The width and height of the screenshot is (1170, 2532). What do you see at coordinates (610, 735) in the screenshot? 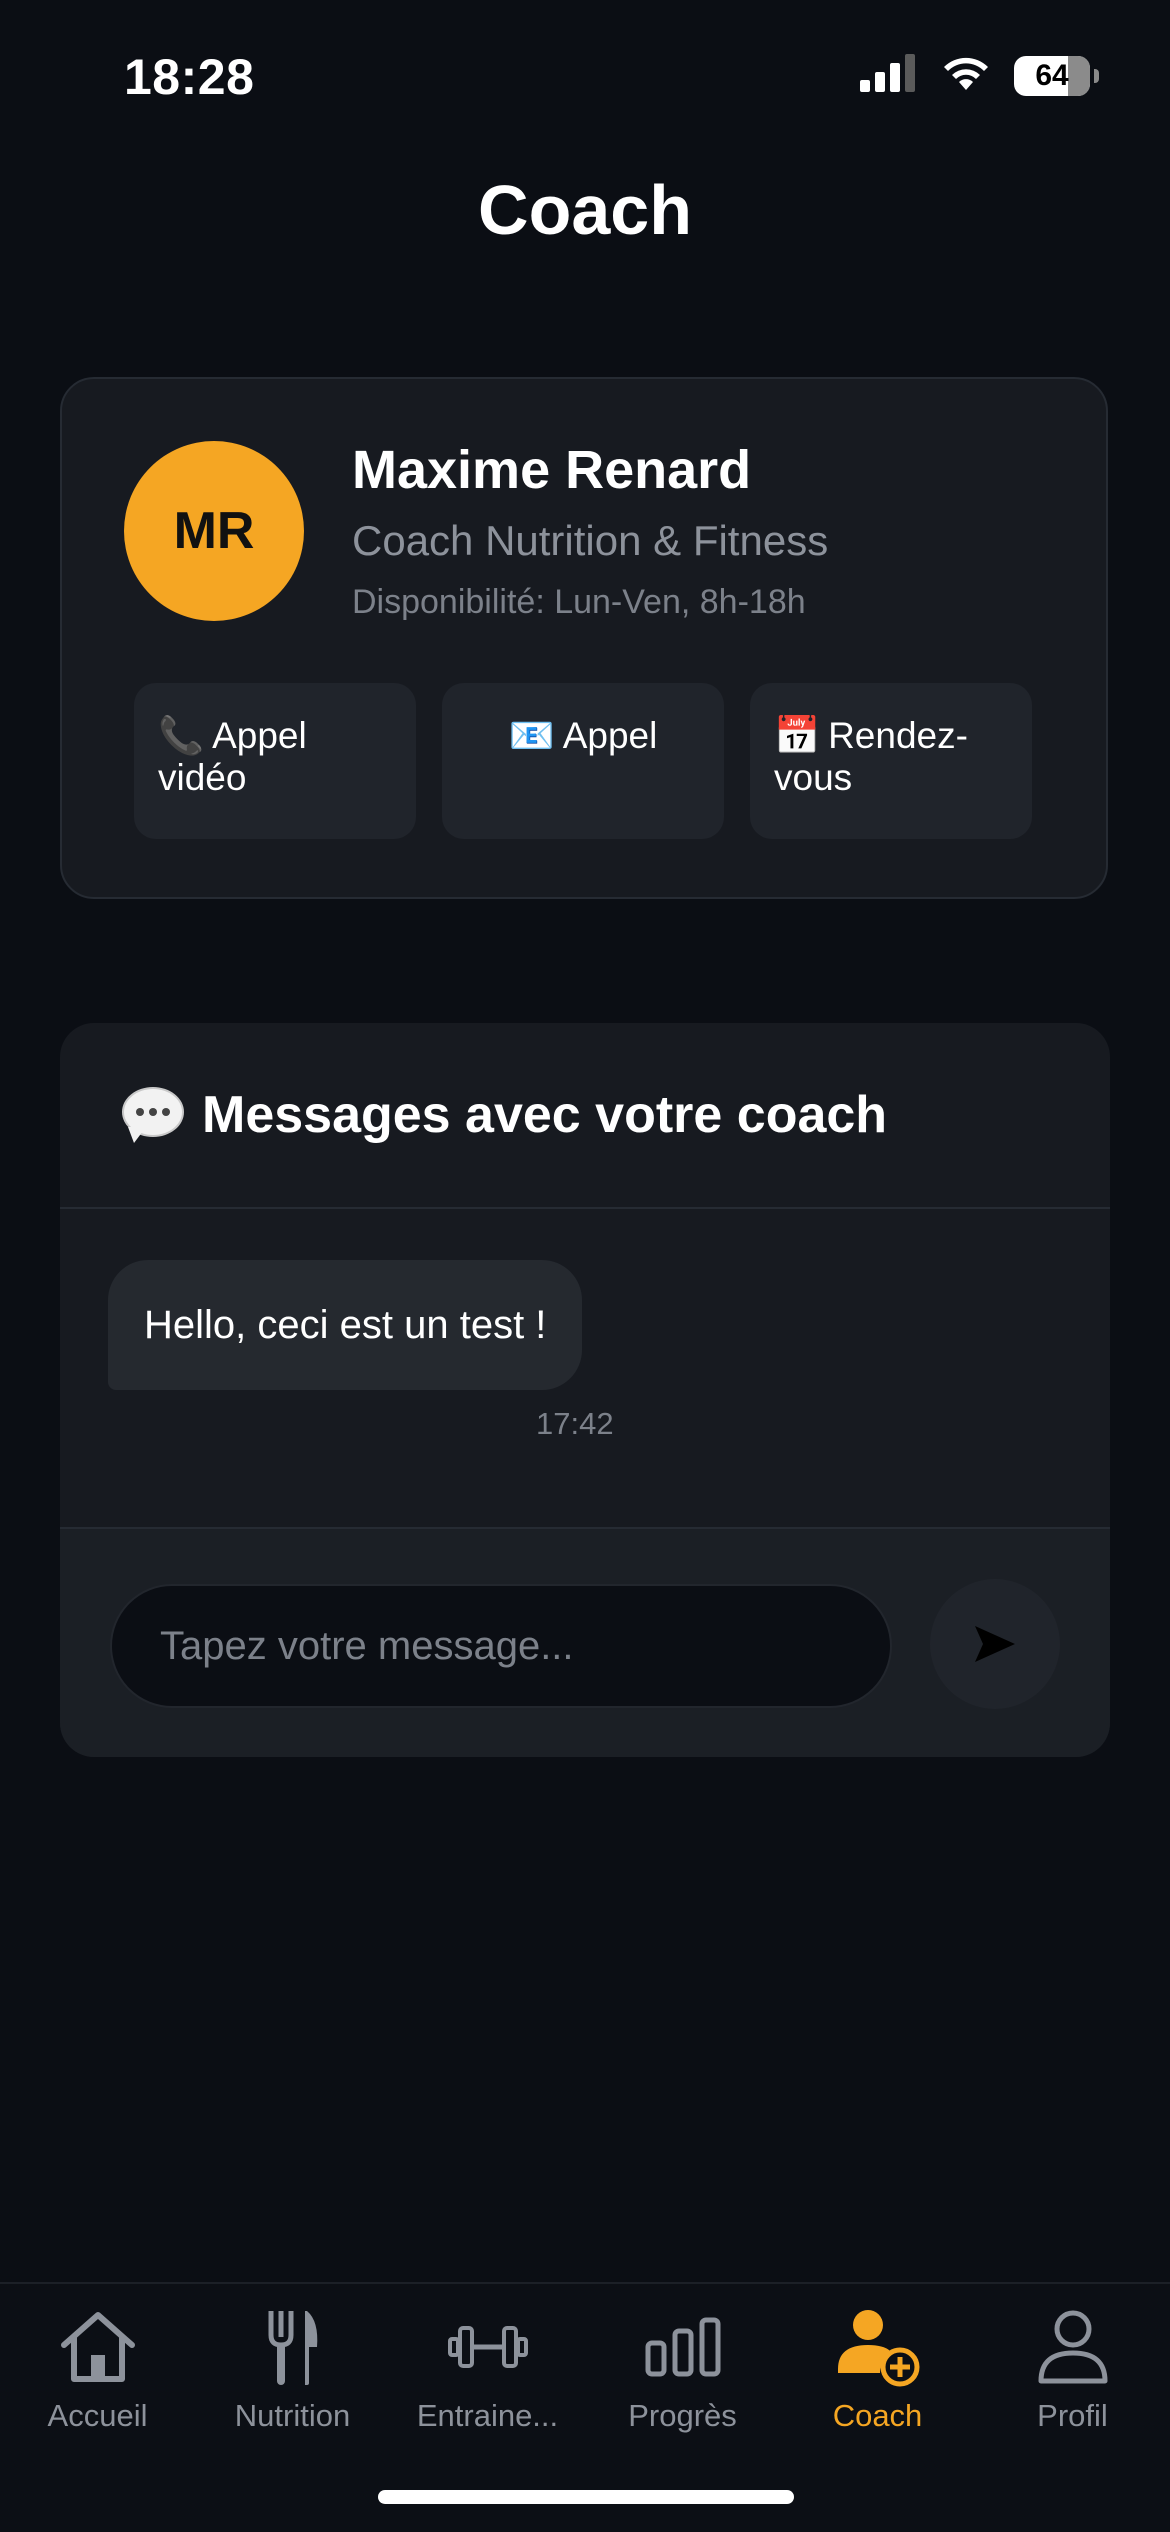
I see `call-label: Appel` at bounding box center [610, 735].